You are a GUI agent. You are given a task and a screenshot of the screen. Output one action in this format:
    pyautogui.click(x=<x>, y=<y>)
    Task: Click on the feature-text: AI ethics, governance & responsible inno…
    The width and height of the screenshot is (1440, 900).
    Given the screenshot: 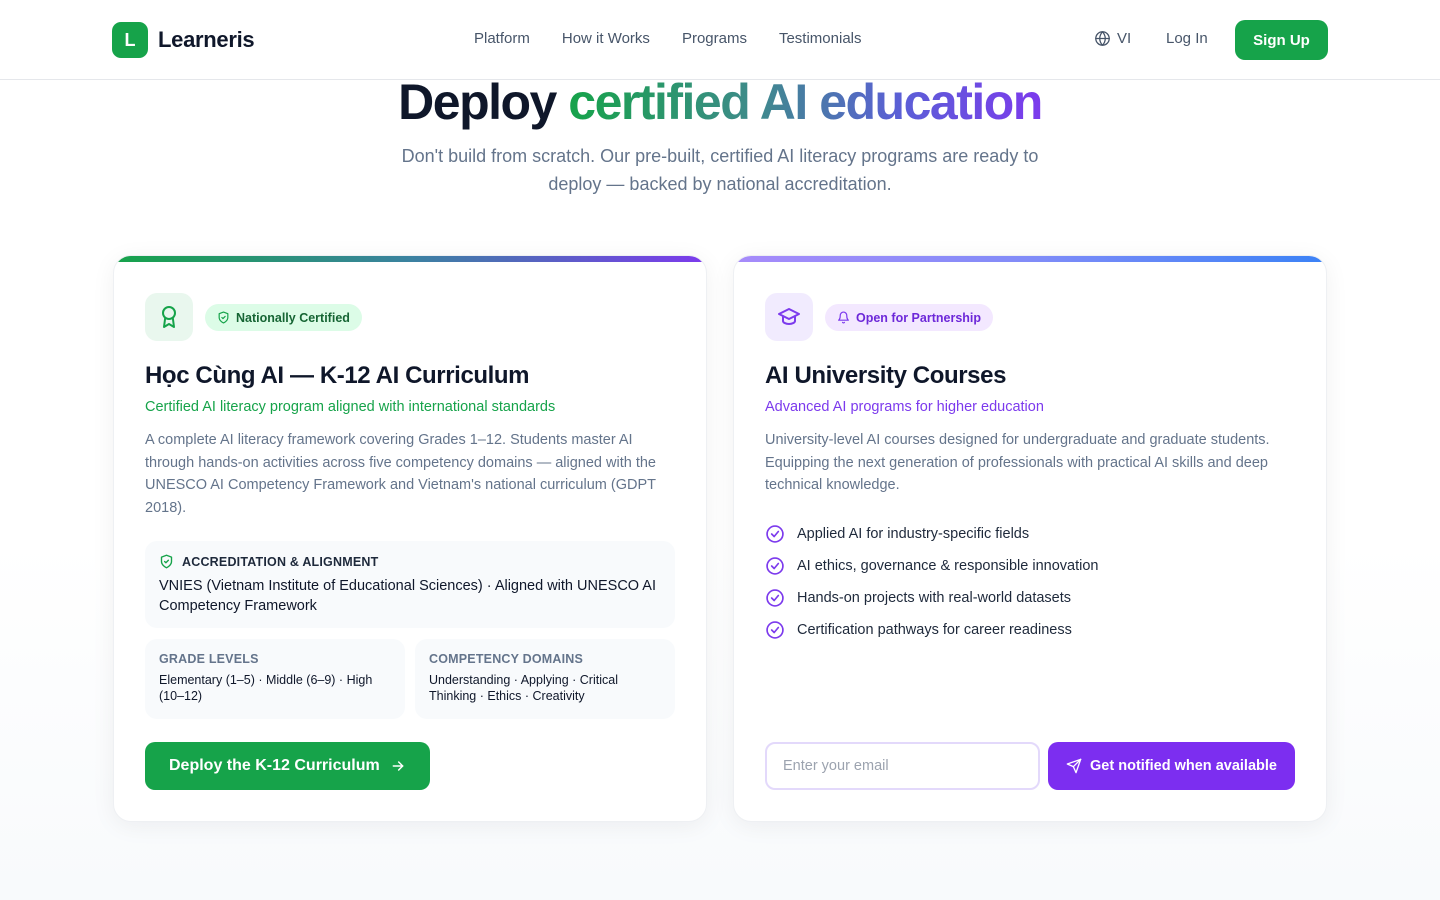 What is the action you would take?
    pyautogui.click(x=948, y=566)
    